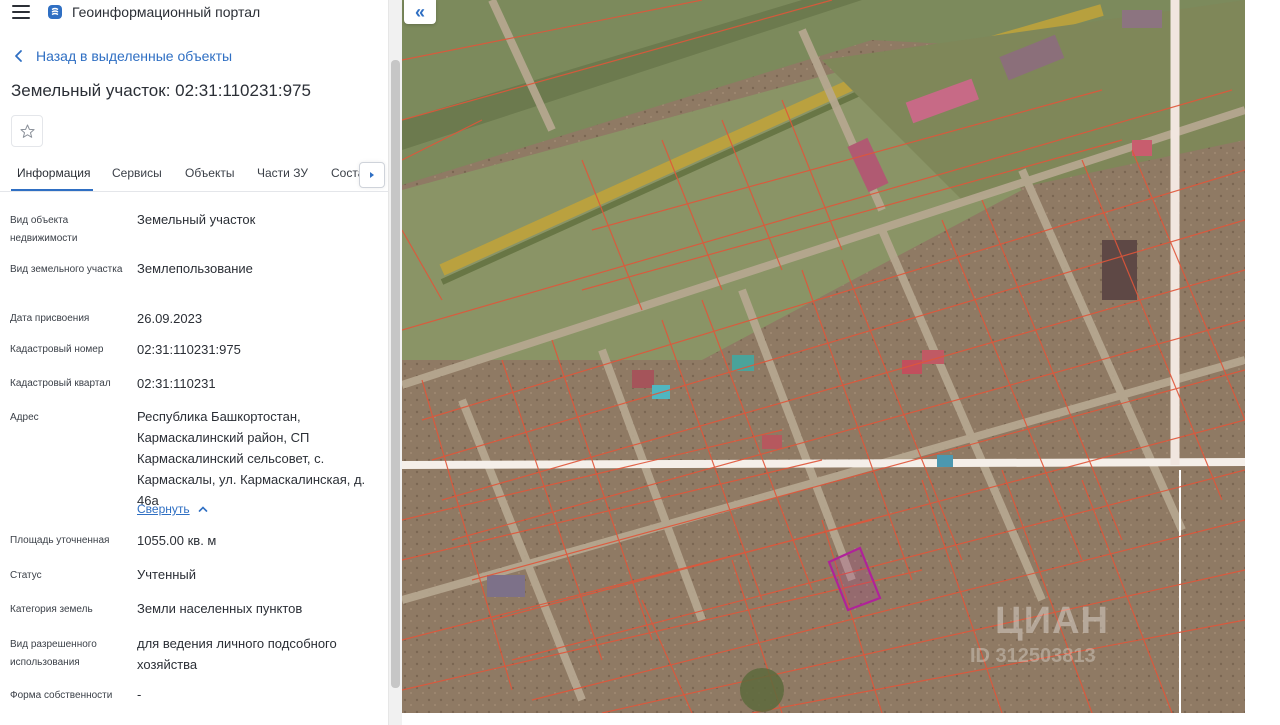 The width and height of the screenshot is (1280, 725). What do you see at coordinates (395, 374) in the screenshot?
I see `scrollbar-thumb` at bounding box center [395, 374].